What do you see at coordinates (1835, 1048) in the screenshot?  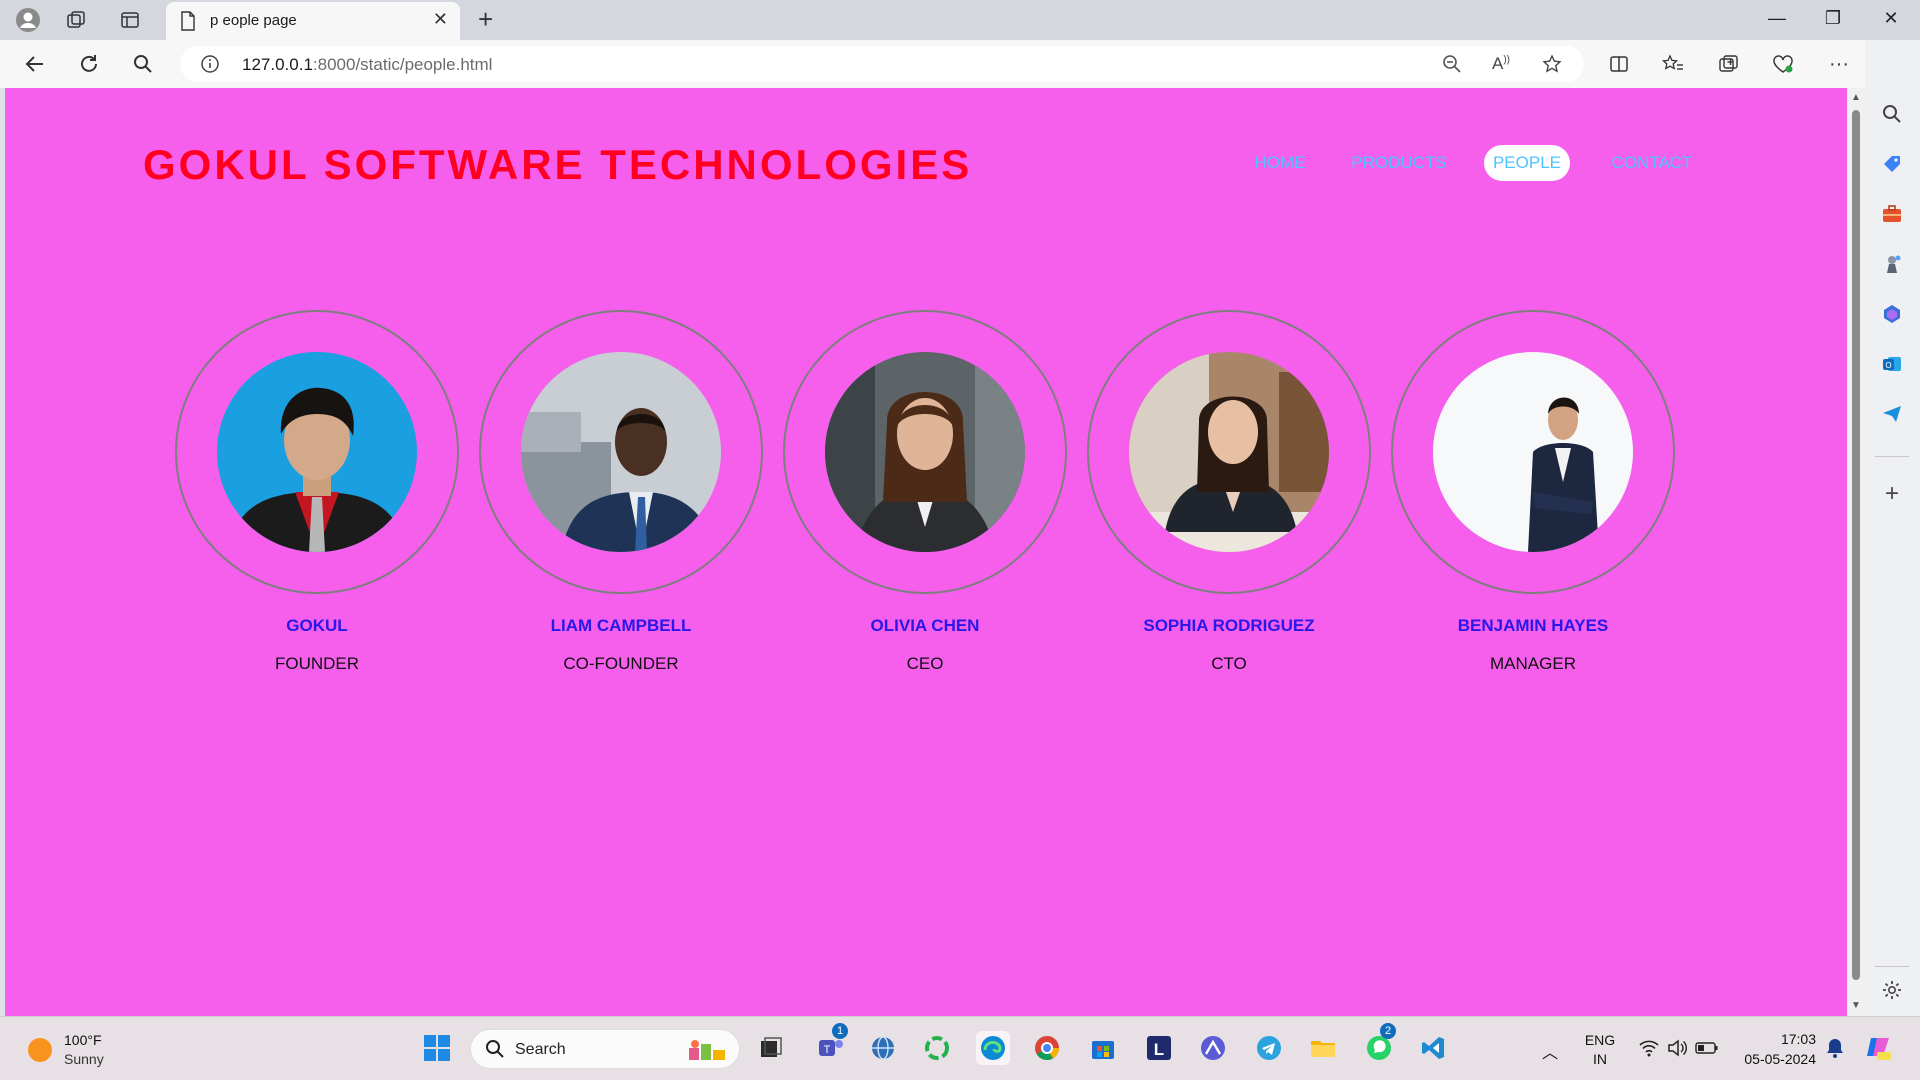 I see `notification-bell-icon` at bounding box center [1835, 1048].